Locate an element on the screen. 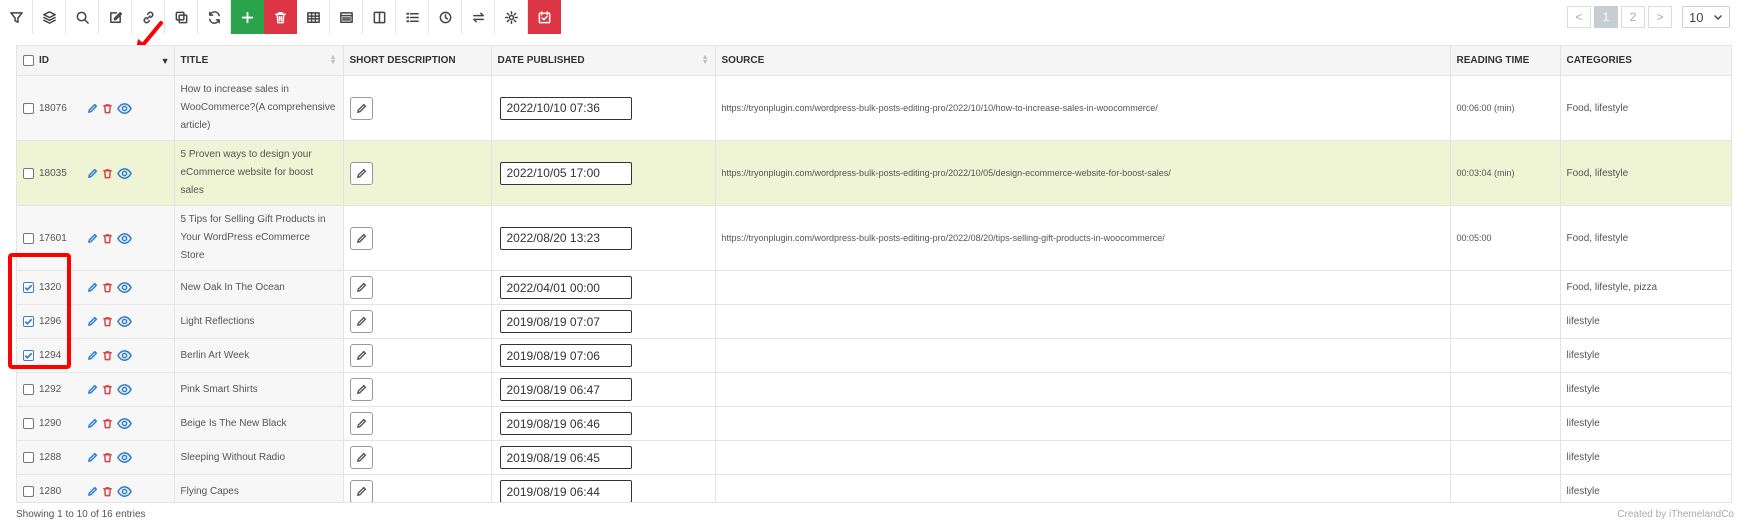 This screenshot has width=1748, height=530. page-1-button: 1 is located at coordinates (1606, 17).